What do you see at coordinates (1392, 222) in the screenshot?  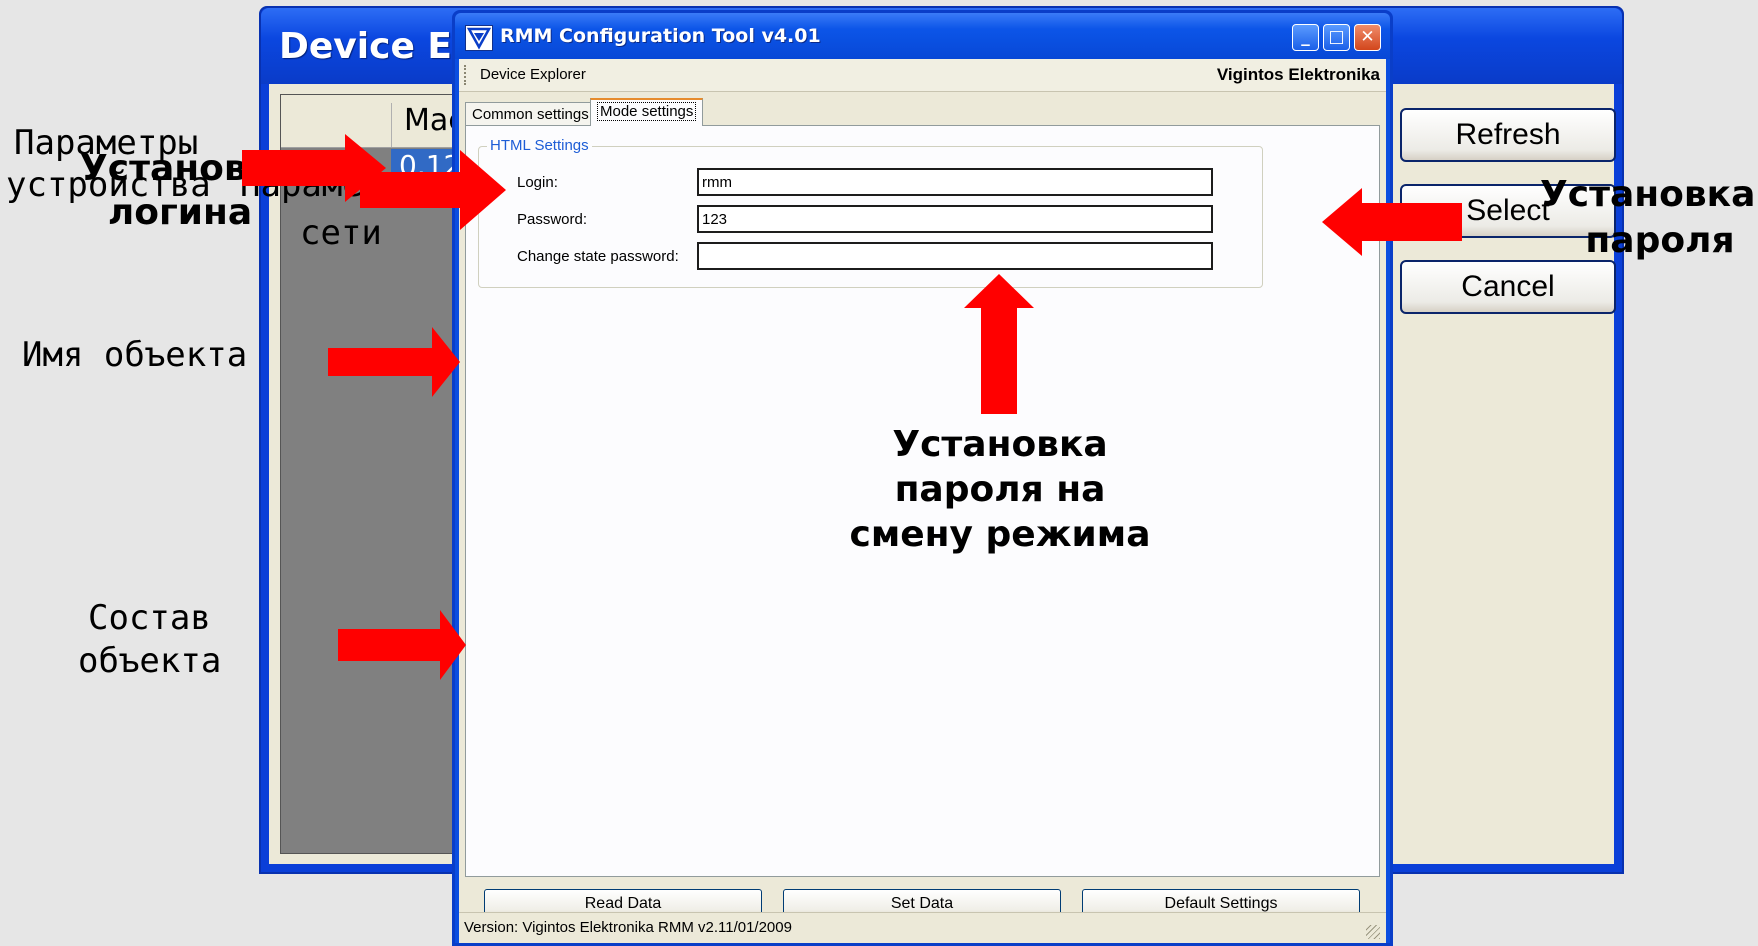 I see `arrow-password` at bounding box center [1392, 222].